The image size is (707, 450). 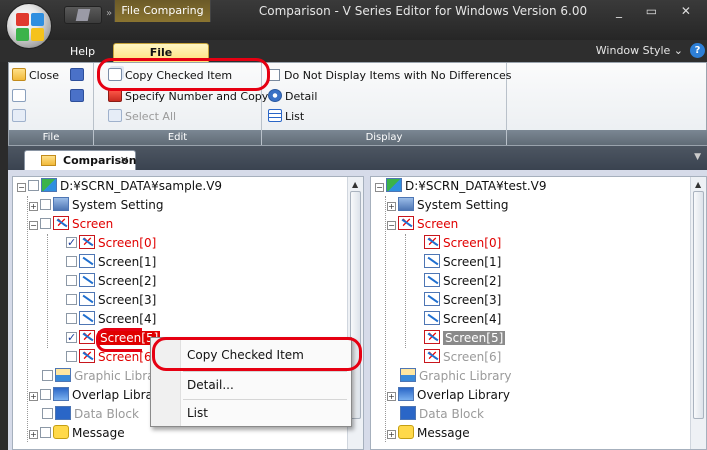 I want to click on copy-checked-item-label: Copy Checked Item, so click(x=179, y=75).